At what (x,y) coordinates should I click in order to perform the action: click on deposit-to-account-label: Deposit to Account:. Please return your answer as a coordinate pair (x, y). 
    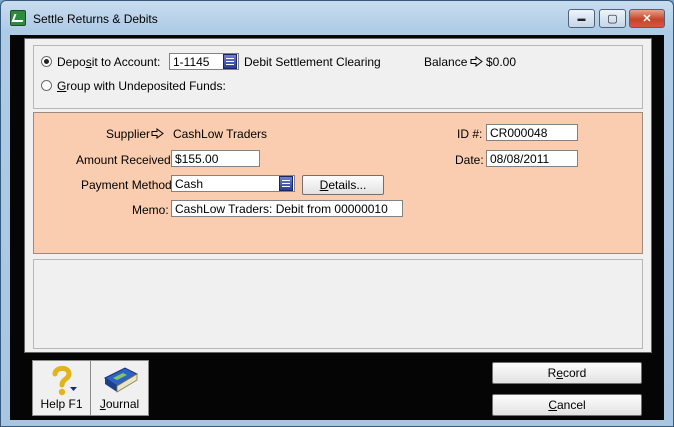
    Looking at the image, I should click on (109, 62).